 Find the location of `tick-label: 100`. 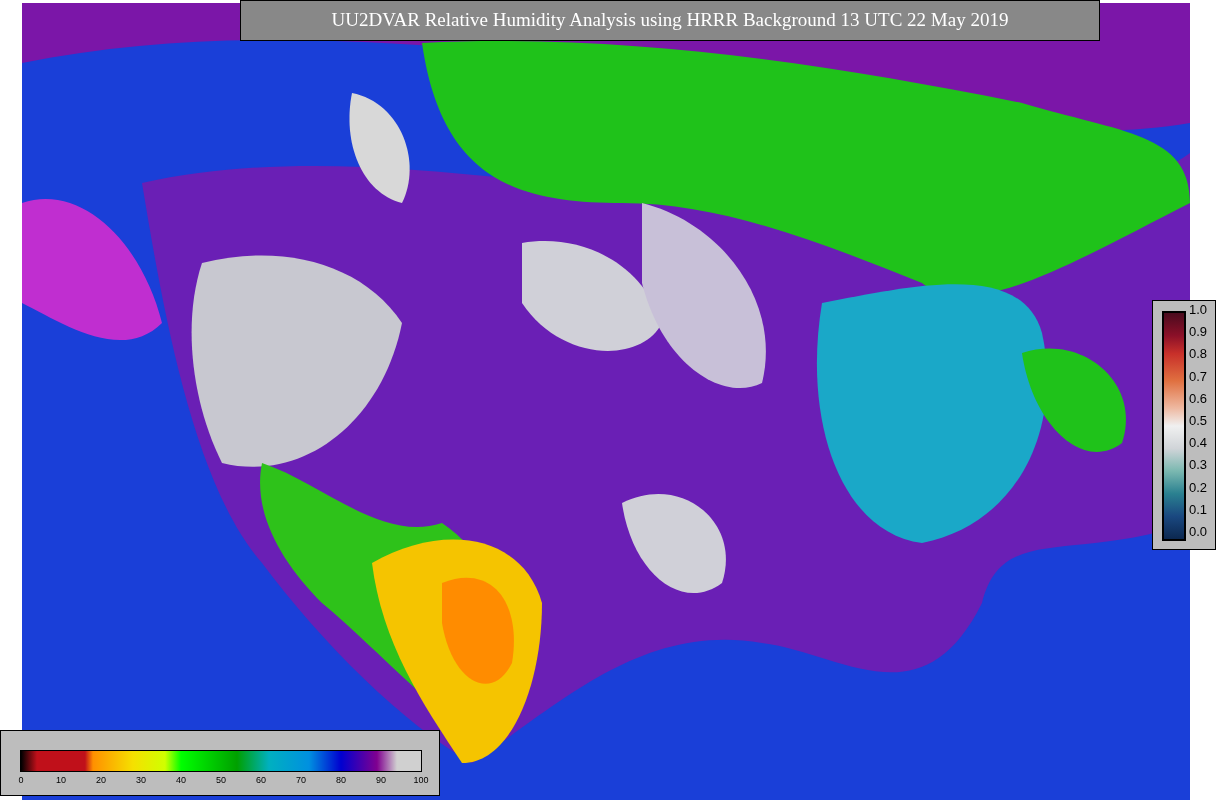

tick-label: 100 is located at coordinates (421, 780).